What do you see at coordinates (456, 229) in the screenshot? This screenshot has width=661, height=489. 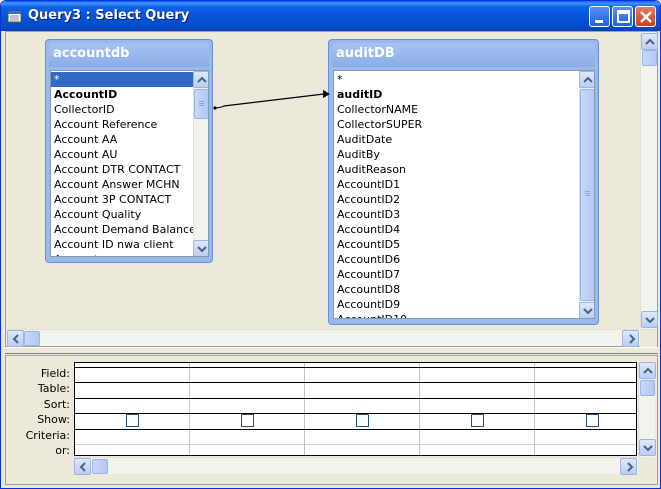 I see `field-item: AccountID4` at bounding box center [456, 229].